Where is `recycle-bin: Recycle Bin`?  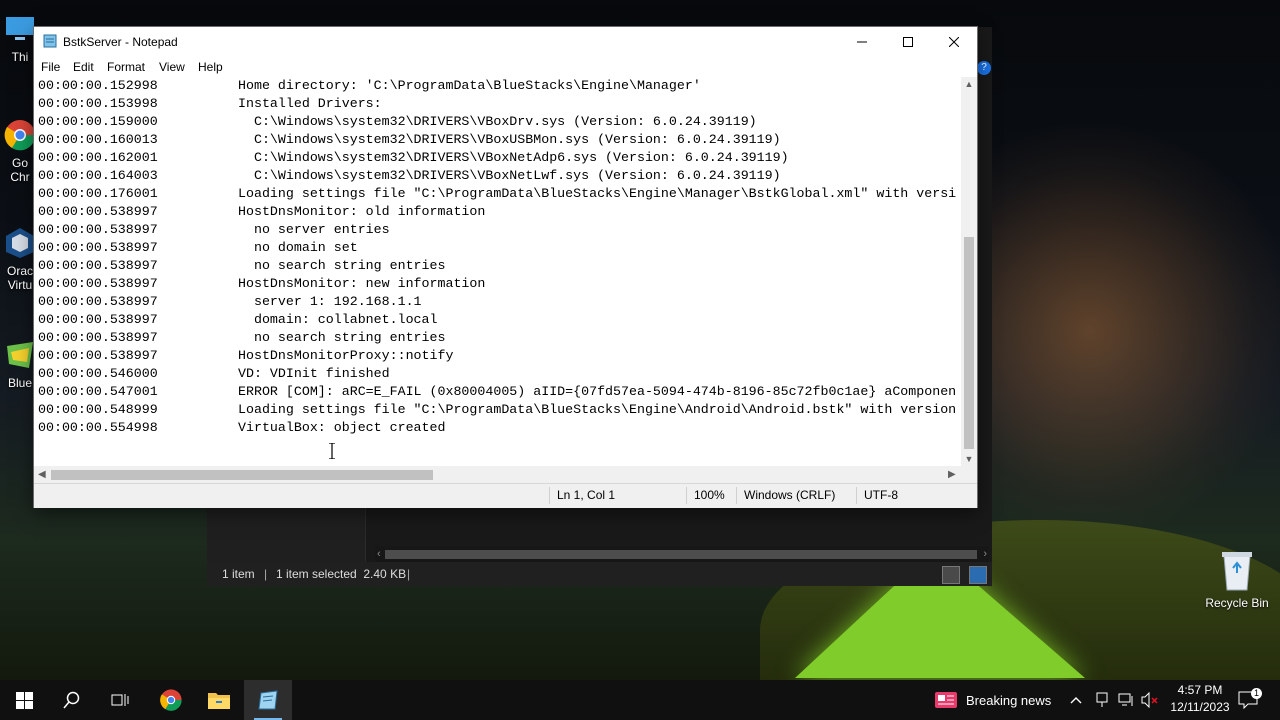 recycle-bin: Recycle Bin is located at coordinates (1237, 579).